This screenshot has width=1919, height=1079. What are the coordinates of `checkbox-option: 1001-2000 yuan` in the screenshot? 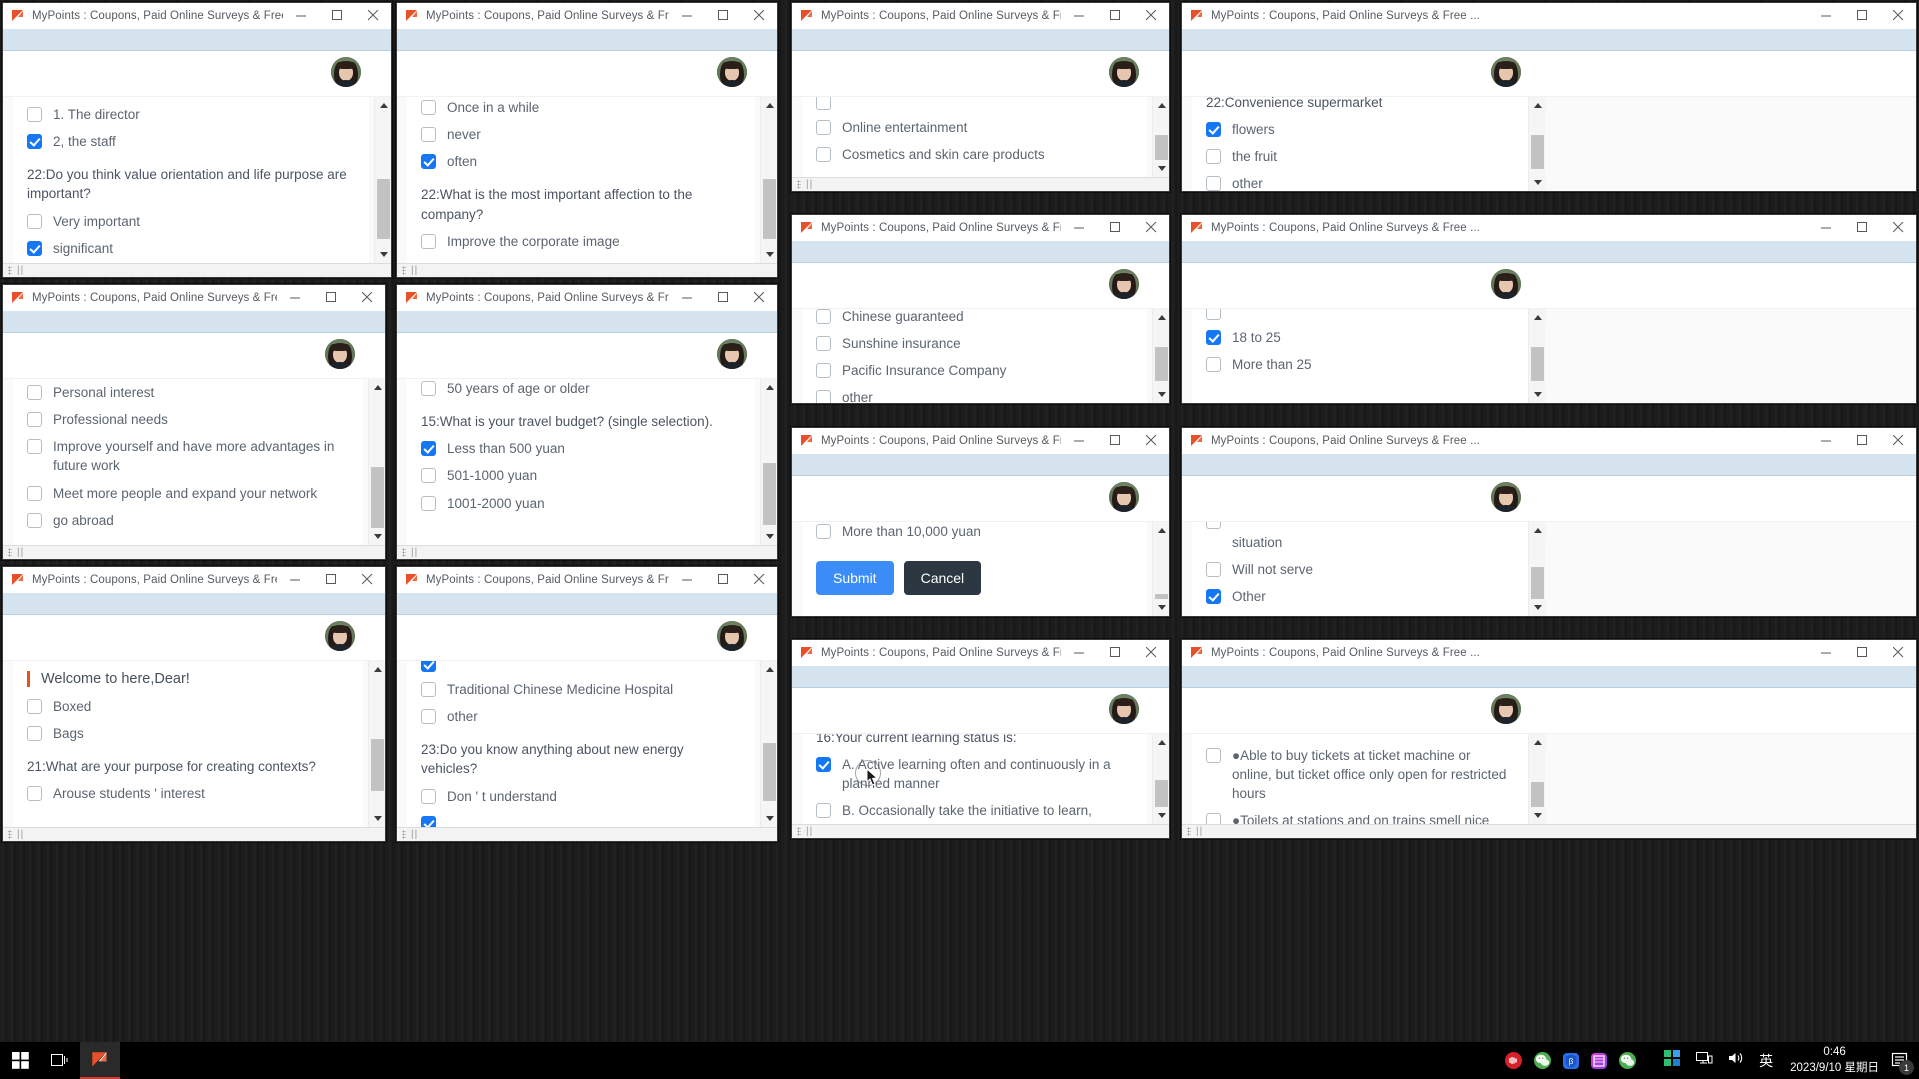 It's located at (581, 503).